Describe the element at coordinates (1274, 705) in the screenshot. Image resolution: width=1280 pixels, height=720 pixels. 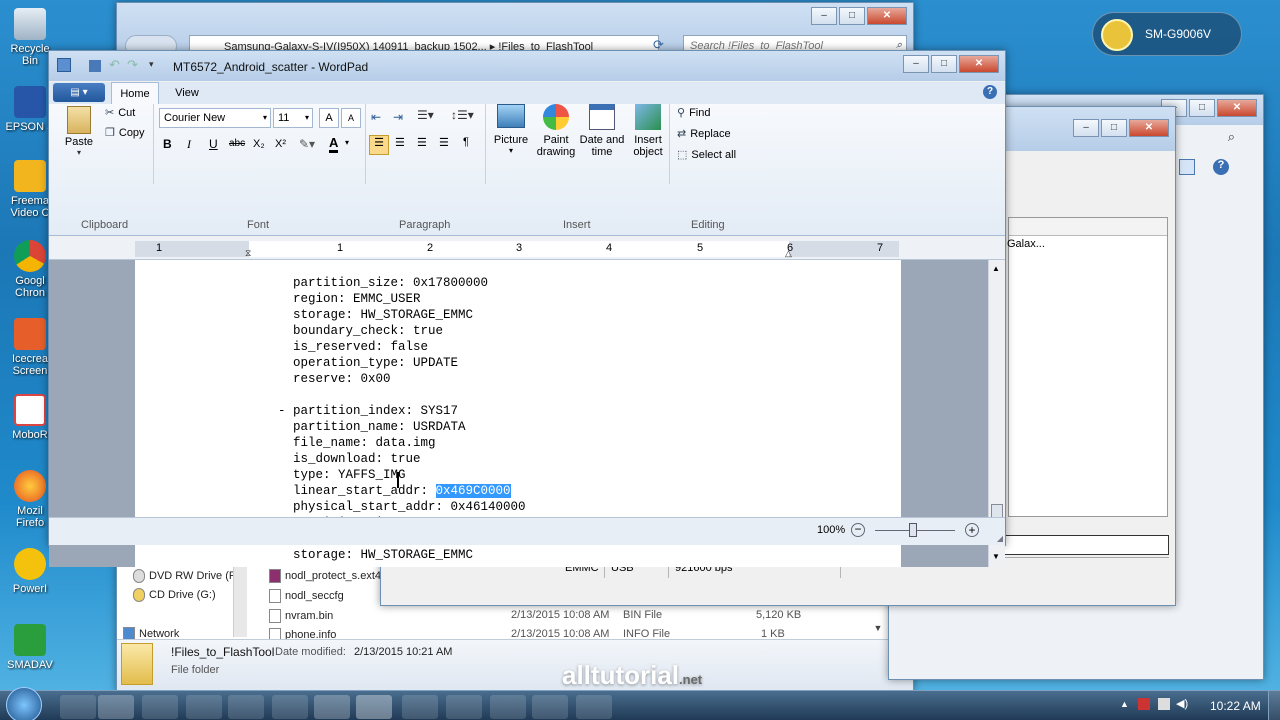
I see `show-desktop-button` at that location.